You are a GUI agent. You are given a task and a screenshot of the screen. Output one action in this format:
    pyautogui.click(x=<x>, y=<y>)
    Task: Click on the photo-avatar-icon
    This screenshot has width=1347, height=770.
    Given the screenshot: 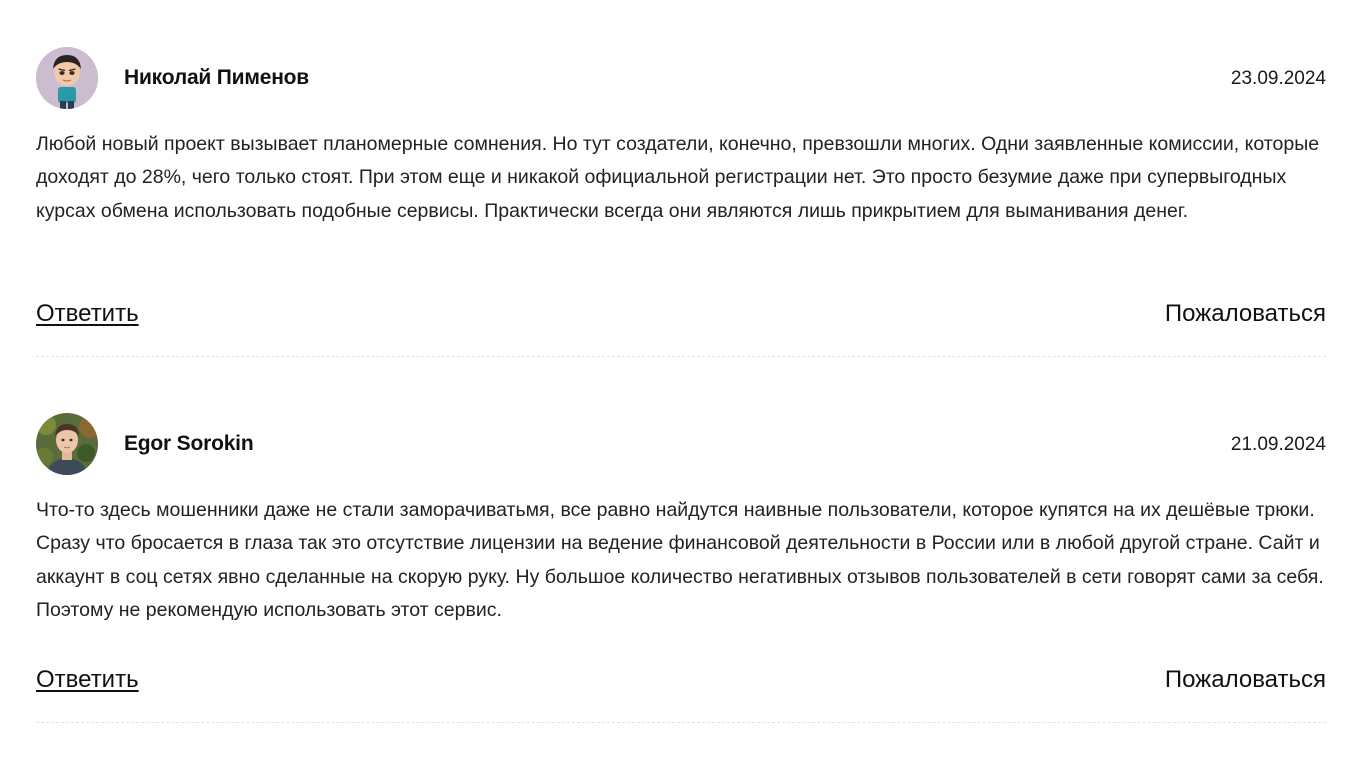 What is the action you would take?
    pyautogui.click(x=67, y=444)
    